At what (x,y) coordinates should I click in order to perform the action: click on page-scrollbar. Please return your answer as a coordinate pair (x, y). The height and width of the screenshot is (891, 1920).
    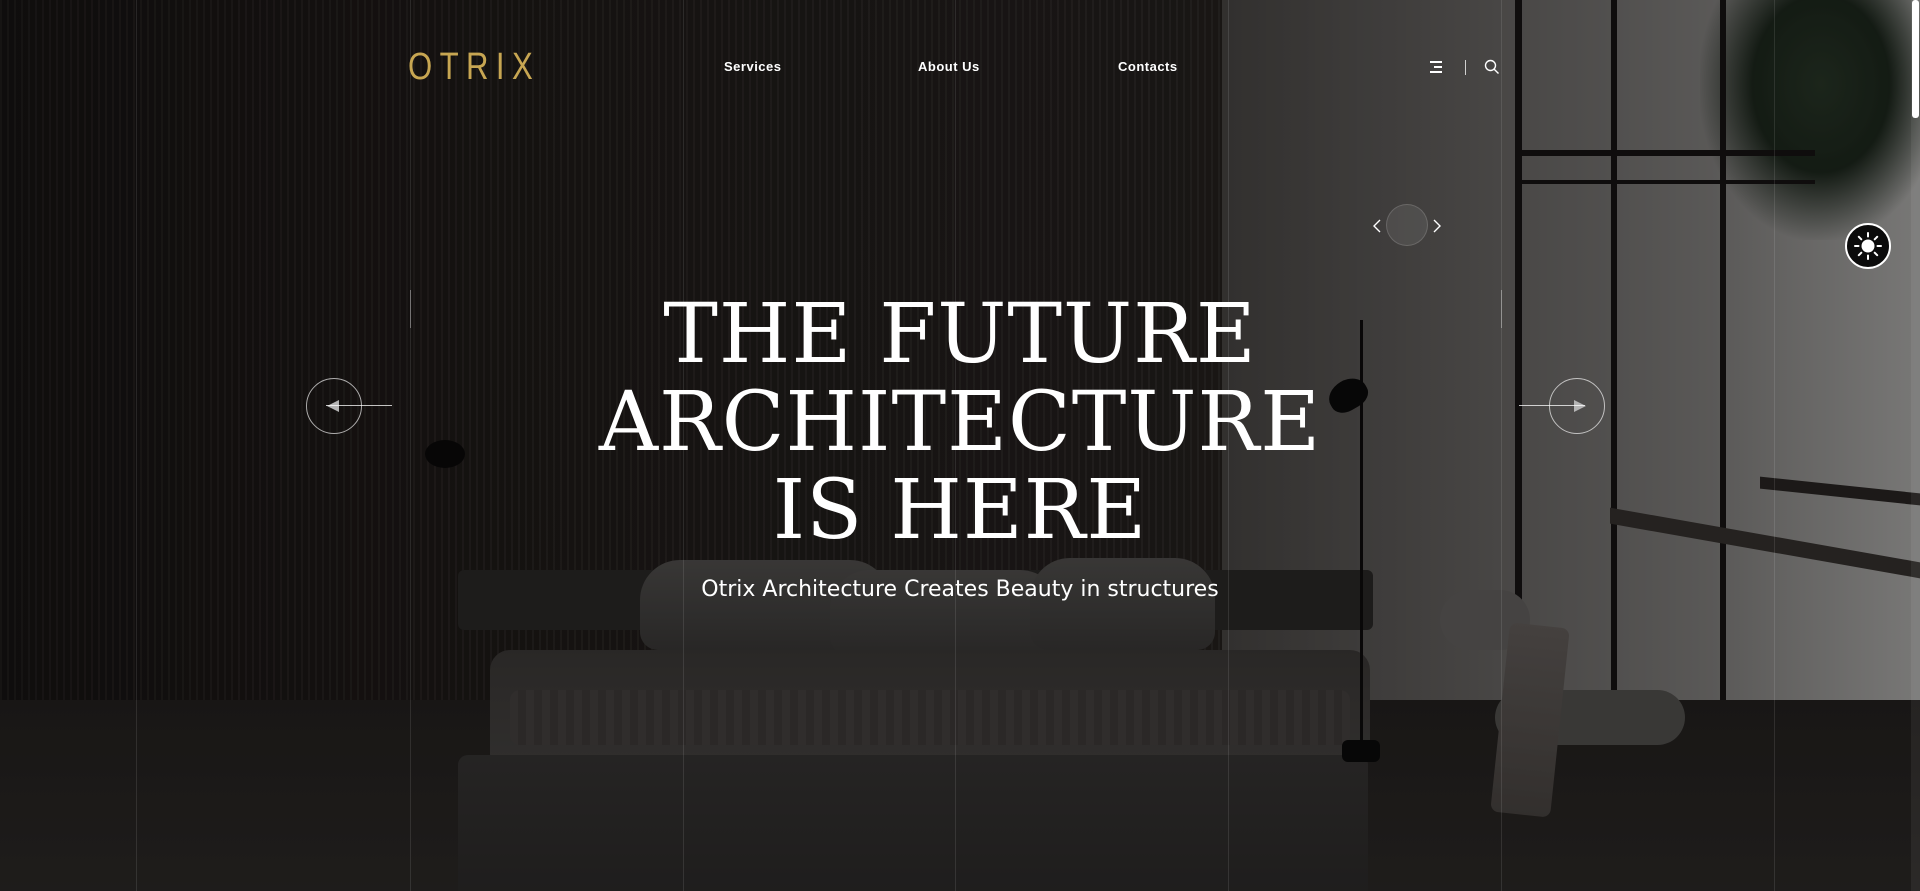
    Looking at the image, I should click on (1915, 445).